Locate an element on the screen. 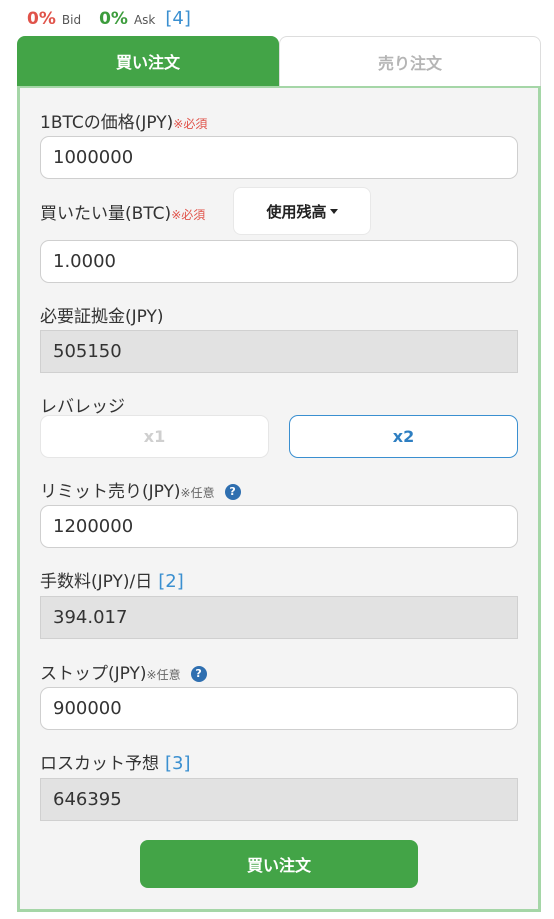 The height and width of the screenshot is (919, 554). losscut-reference-link: [3] is located at coordinates (178, 763).